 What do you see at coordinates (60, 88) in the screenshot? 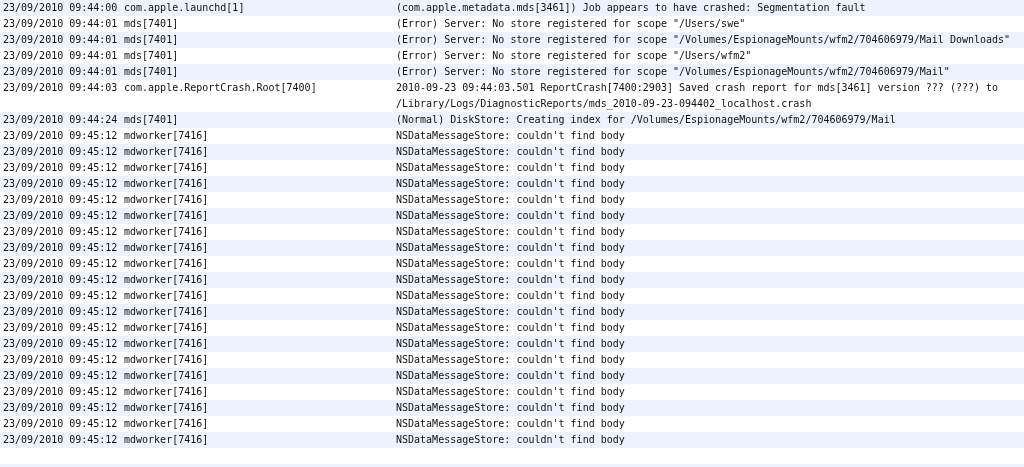
I see `log-timestamp: 23/09/2010 09:44:03` at bounding box center [60, 88].